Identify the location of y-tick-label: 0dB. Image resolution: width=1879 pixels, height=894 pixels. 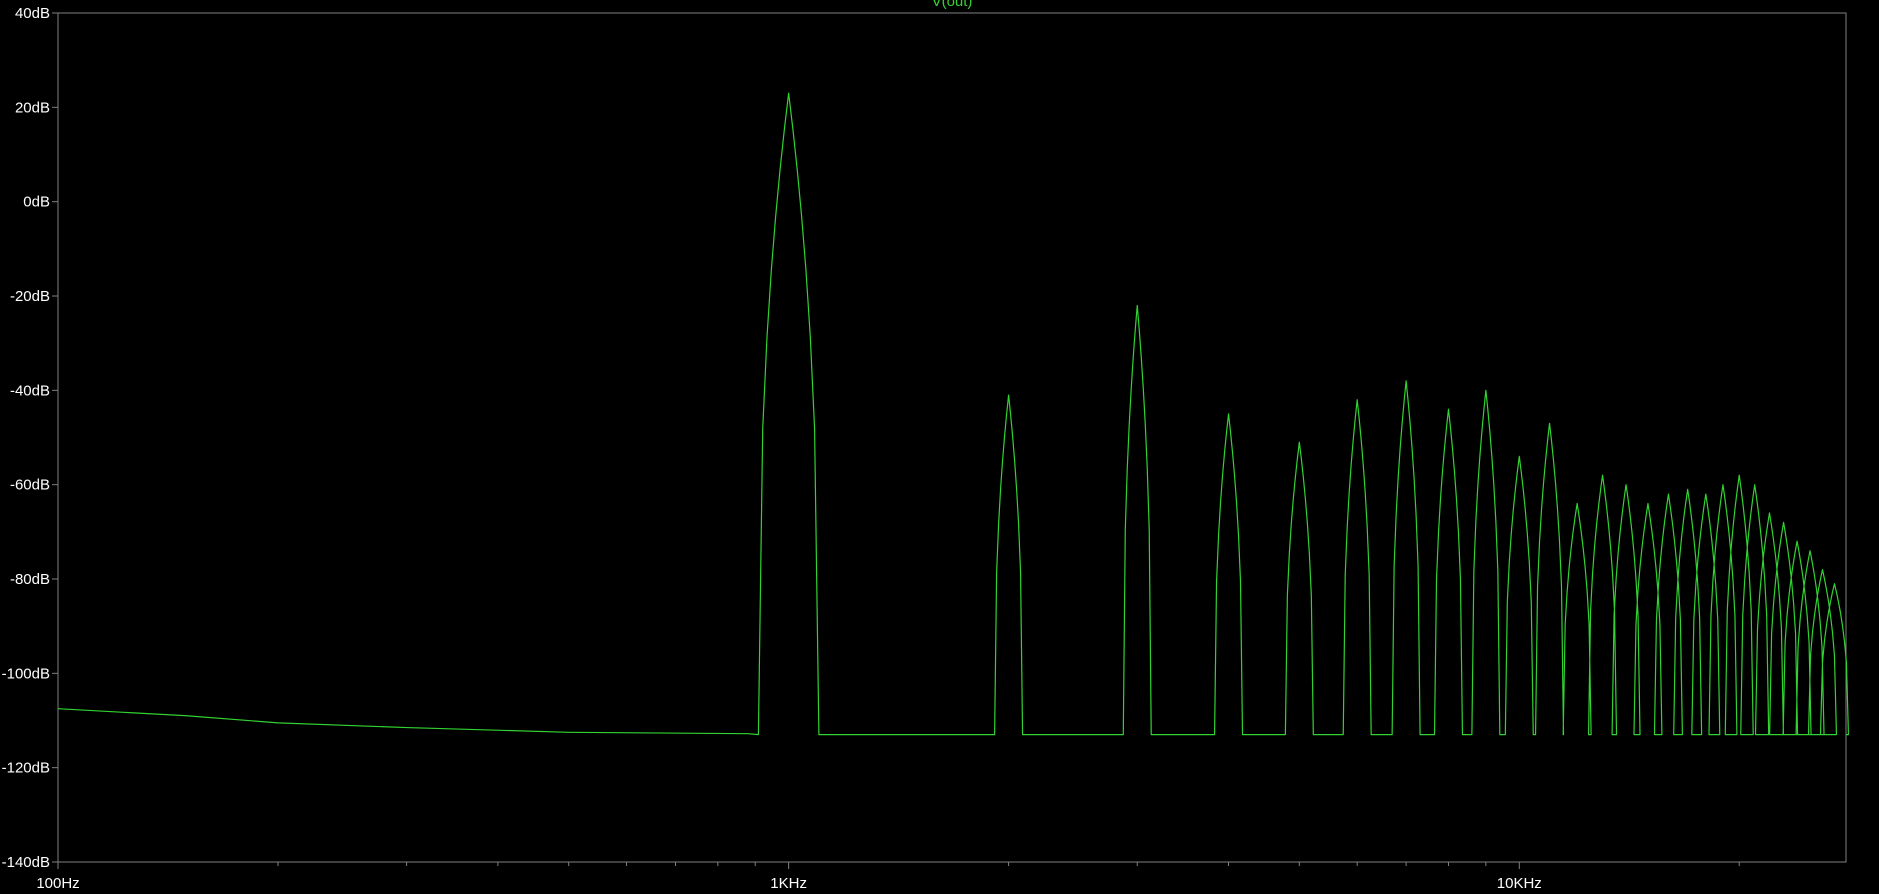
(36, 202).